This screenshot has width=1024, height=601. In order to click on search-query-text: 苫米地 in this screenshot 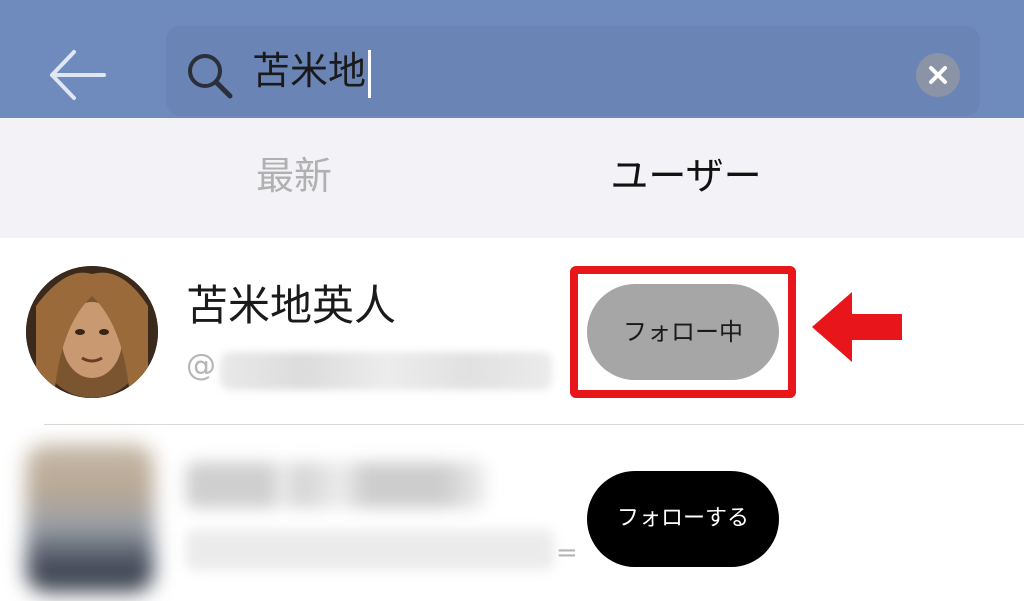, I will do `click(312, 71)`.